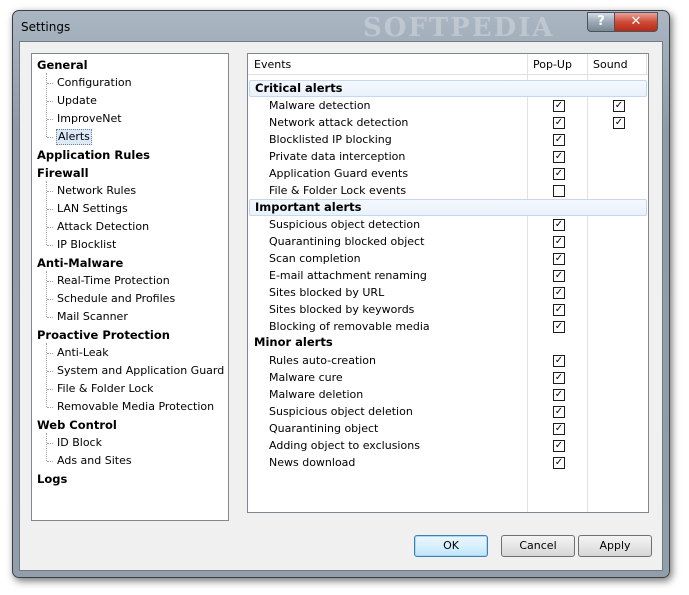 Image resolution: width=689 pixels, height=595 pixels. Describe the element at coordinates (77, 425) in the screenshot. I see `tree-category-web-control: Web Control` at that location.